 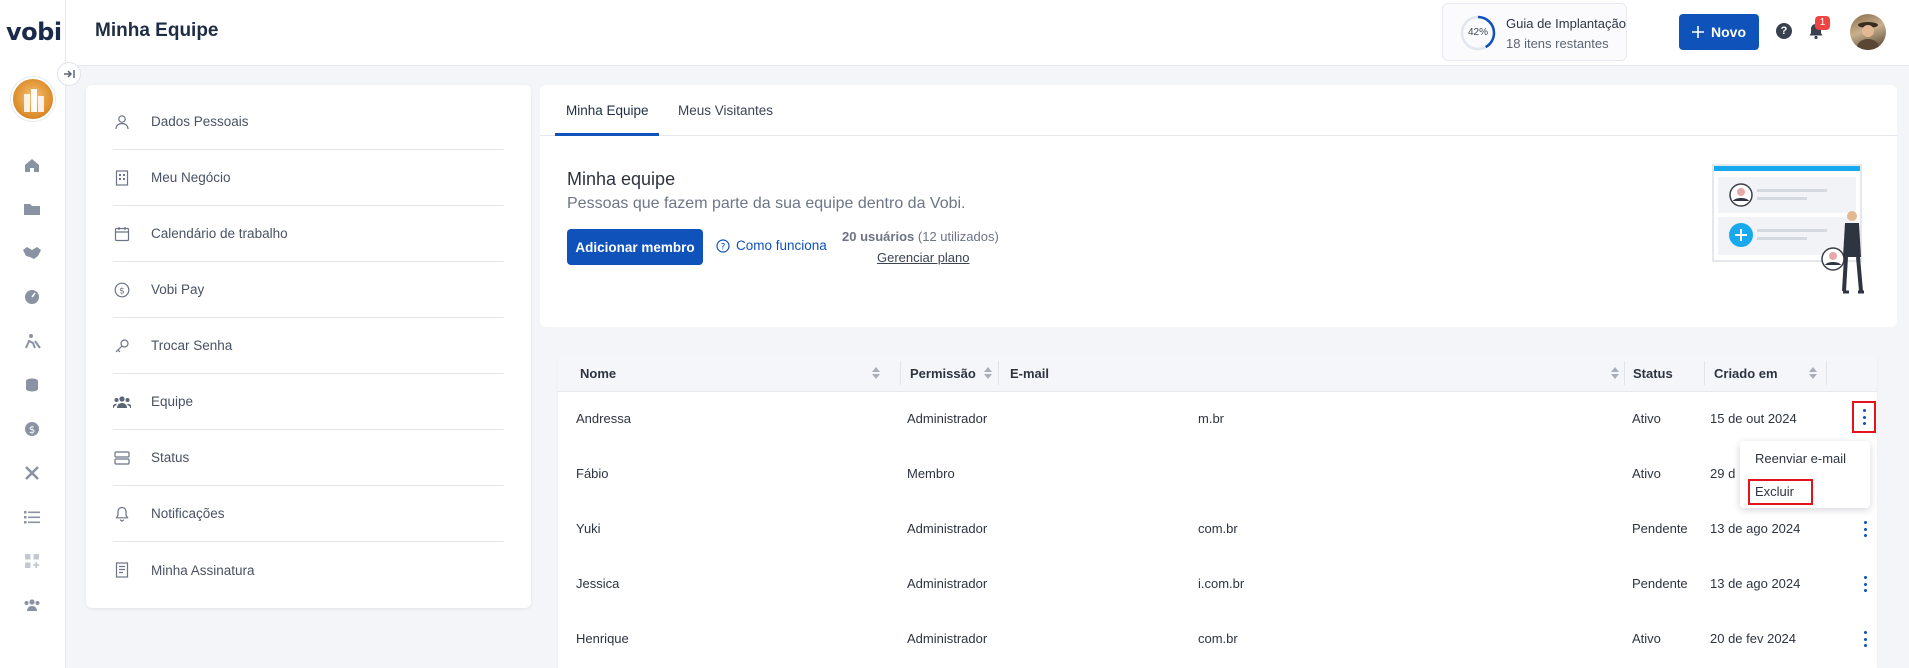 What do you see at coordinates (32, 341) in the screenshot?
I see `construction-icon` at bounding box center [32, 341].